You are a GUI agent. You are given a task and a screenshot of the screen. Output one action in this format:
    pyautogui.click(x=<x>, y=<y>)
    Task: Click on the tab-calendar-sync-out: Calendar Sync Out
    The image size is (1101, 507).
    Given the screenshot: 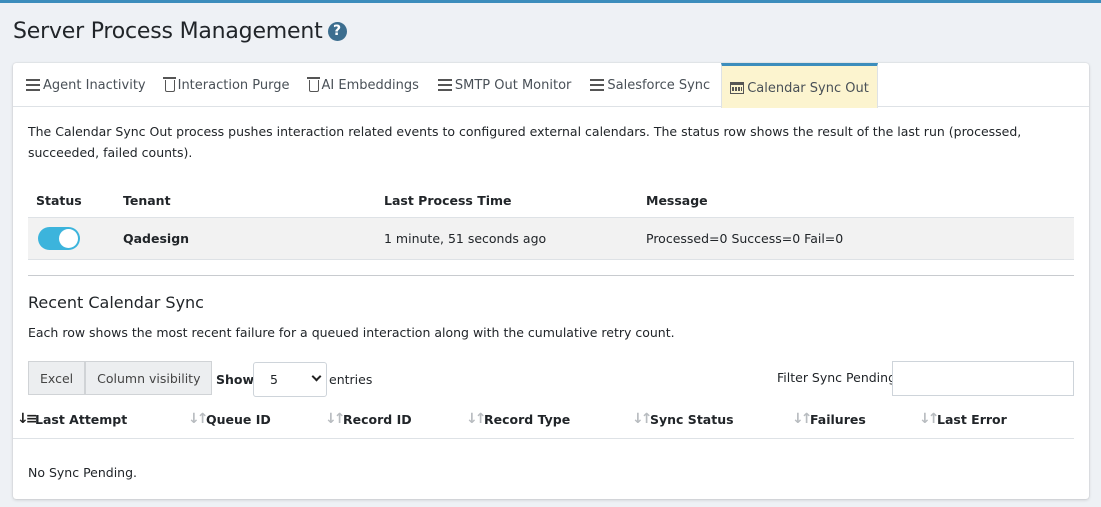 What is the action you would take?
    pyautogui.click(x=799, y=85)
    